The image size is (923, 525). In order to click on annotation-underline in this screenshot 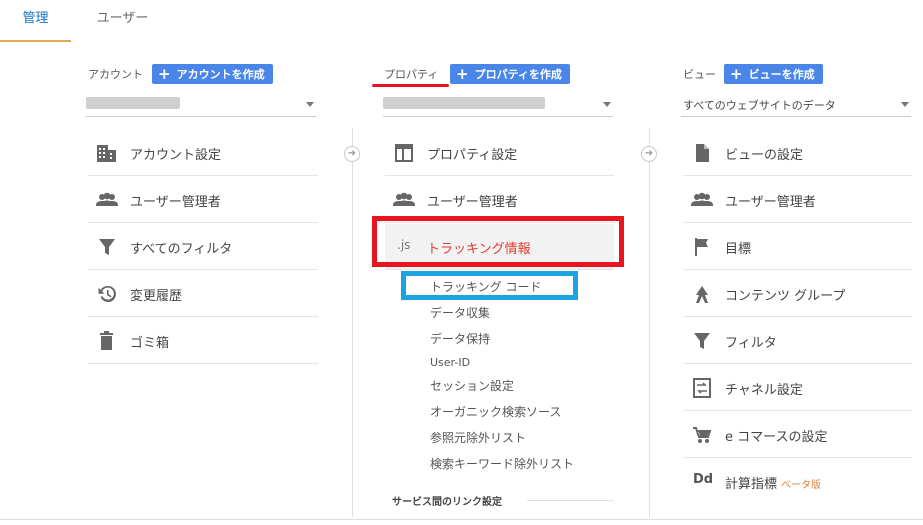, I will do `click(410, 85)`.